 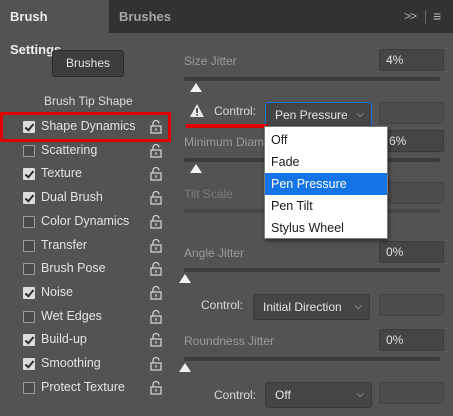 I want to click on dropdown-option-pen-pressure: Pen Pressure, so click(x=326, y=184).